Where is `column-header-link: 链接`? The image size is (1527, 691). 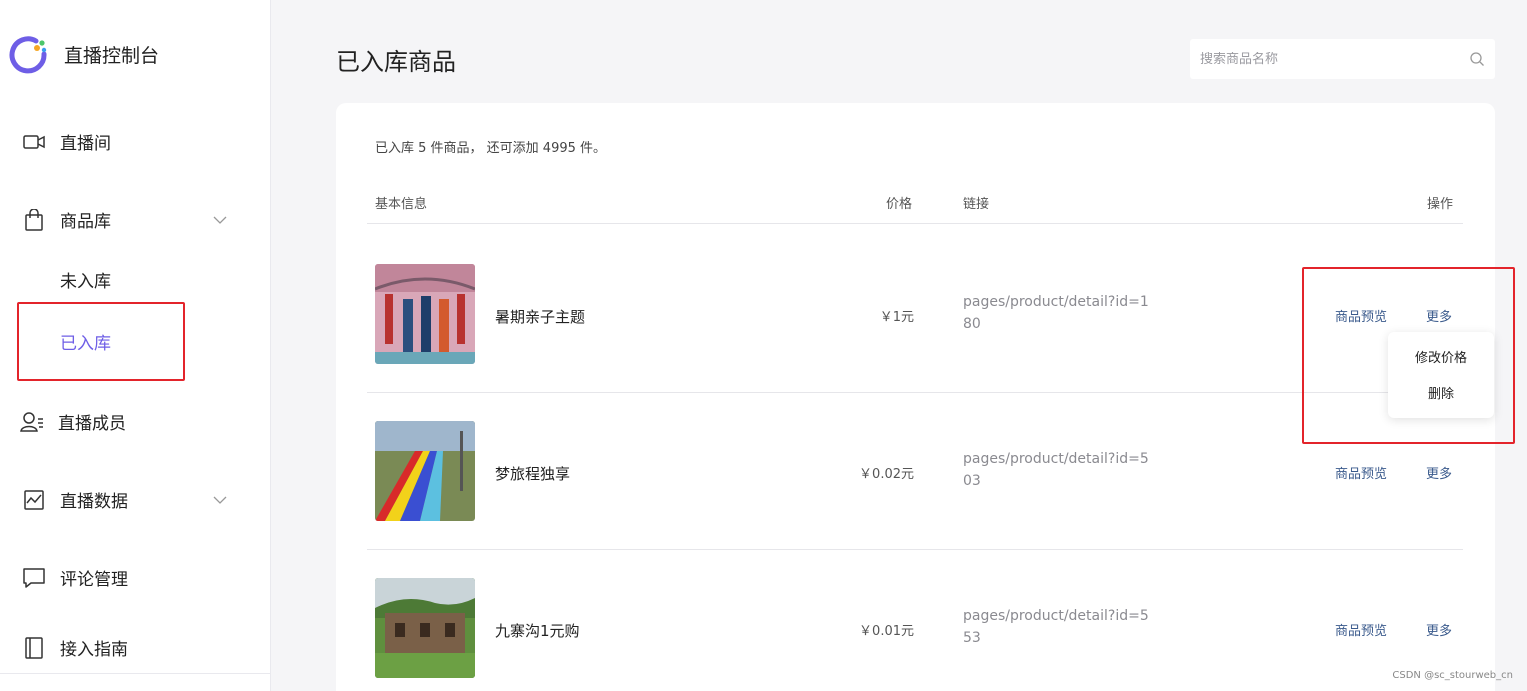
column-header-link: 链接 is located at coordinates (976, 204).